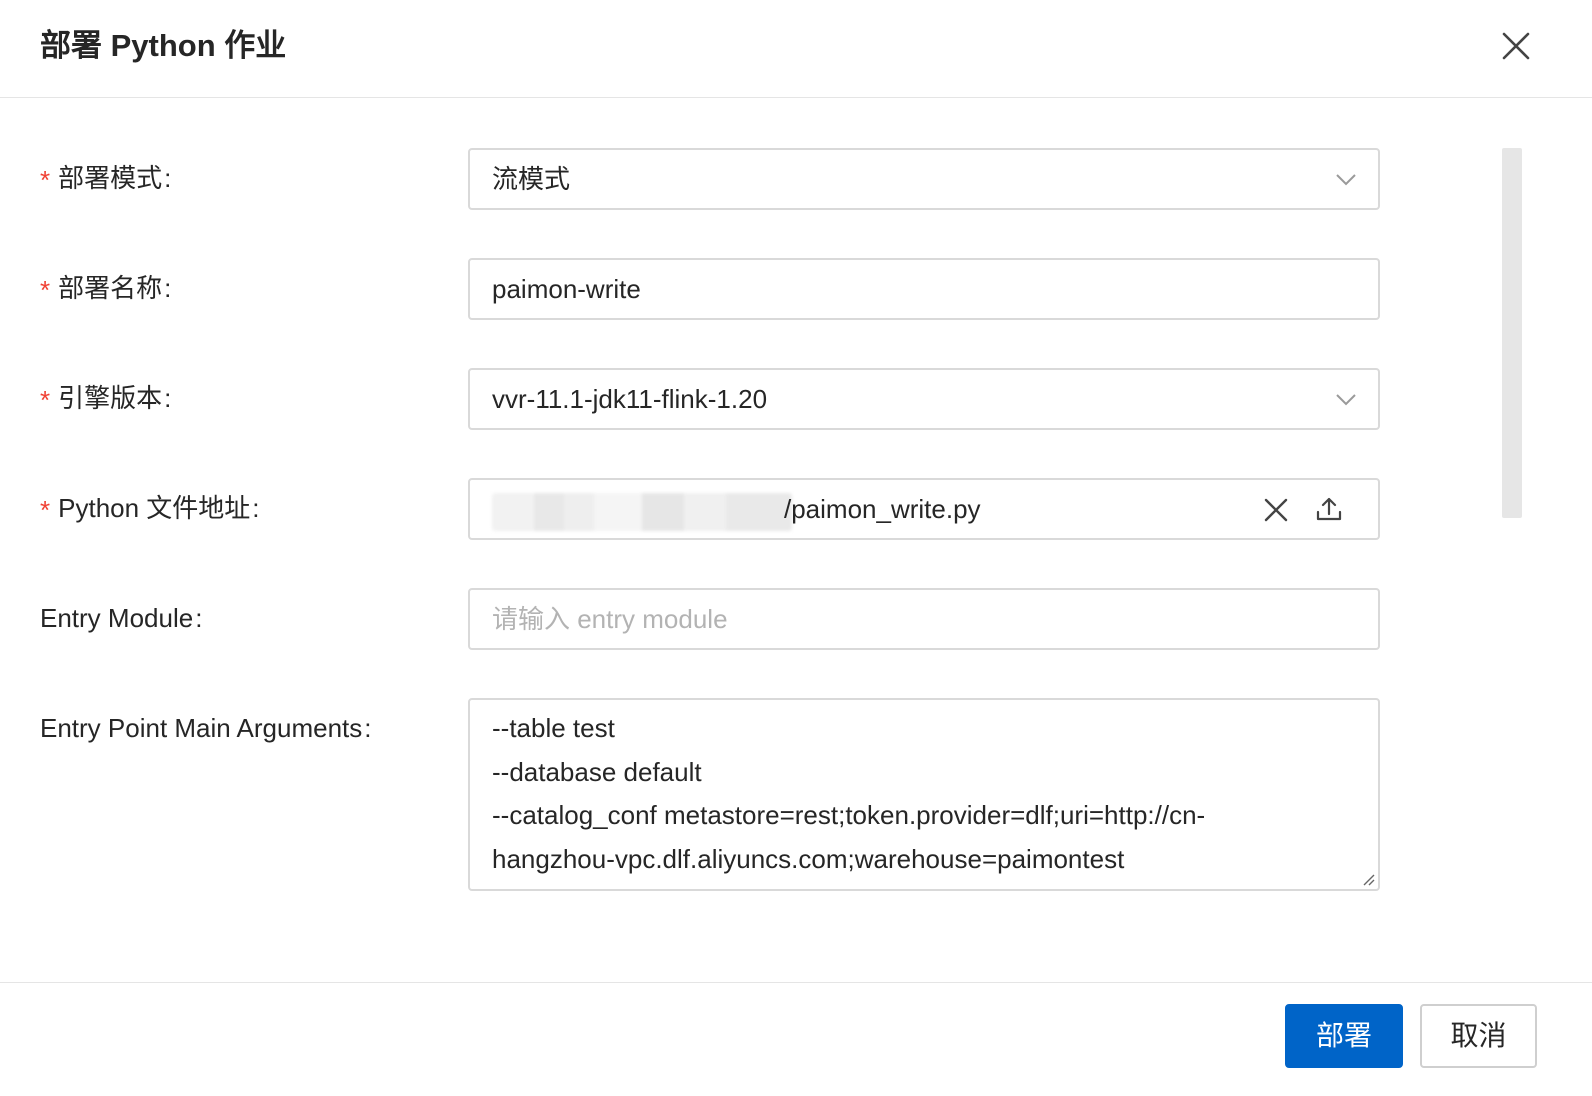 Image resolution: width=1592 pixels, height=1096 pixels. I want to click on close-button, so click(1516, 46).